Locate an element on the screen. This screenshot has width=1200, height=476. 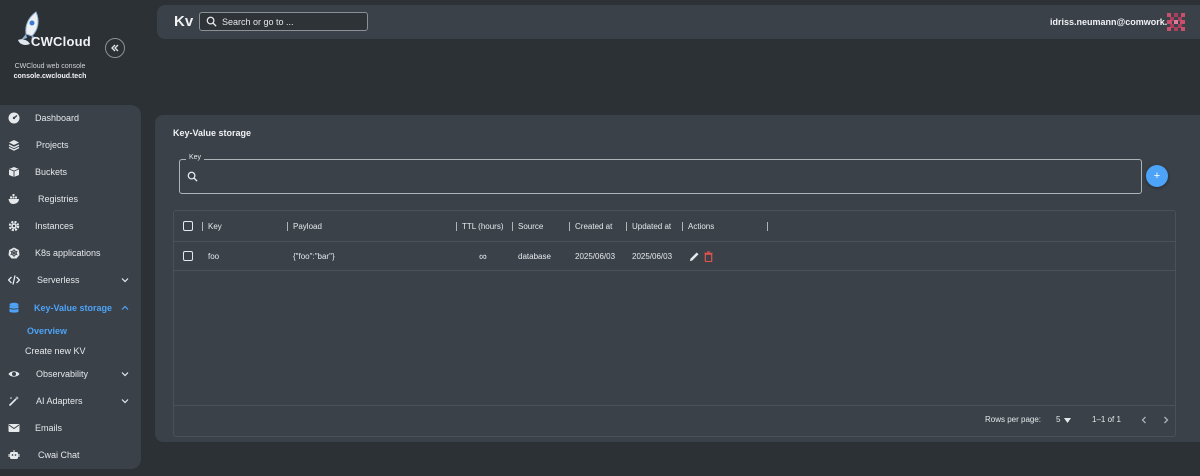
chevron-up-icon is located at coordinates (125, 307).